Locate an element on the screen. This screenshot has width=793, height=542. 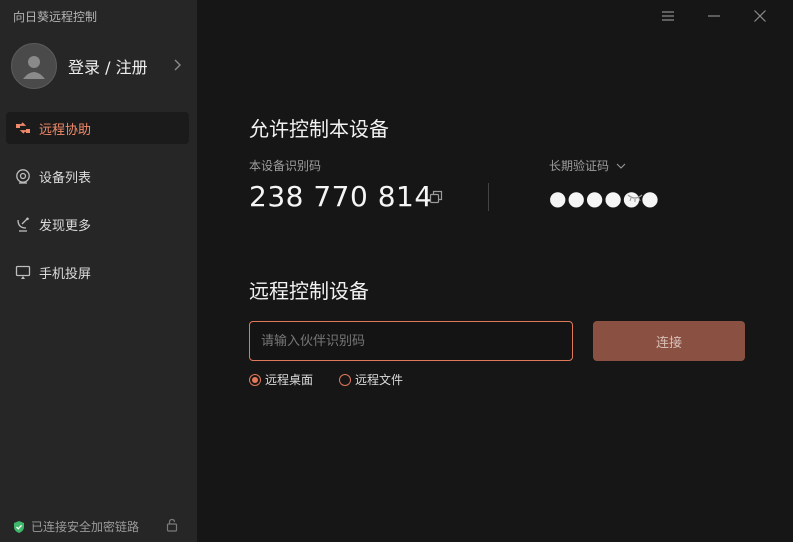
sidebar-item-screen-cast: 手机投屏 is located at coordinates (97, 272).